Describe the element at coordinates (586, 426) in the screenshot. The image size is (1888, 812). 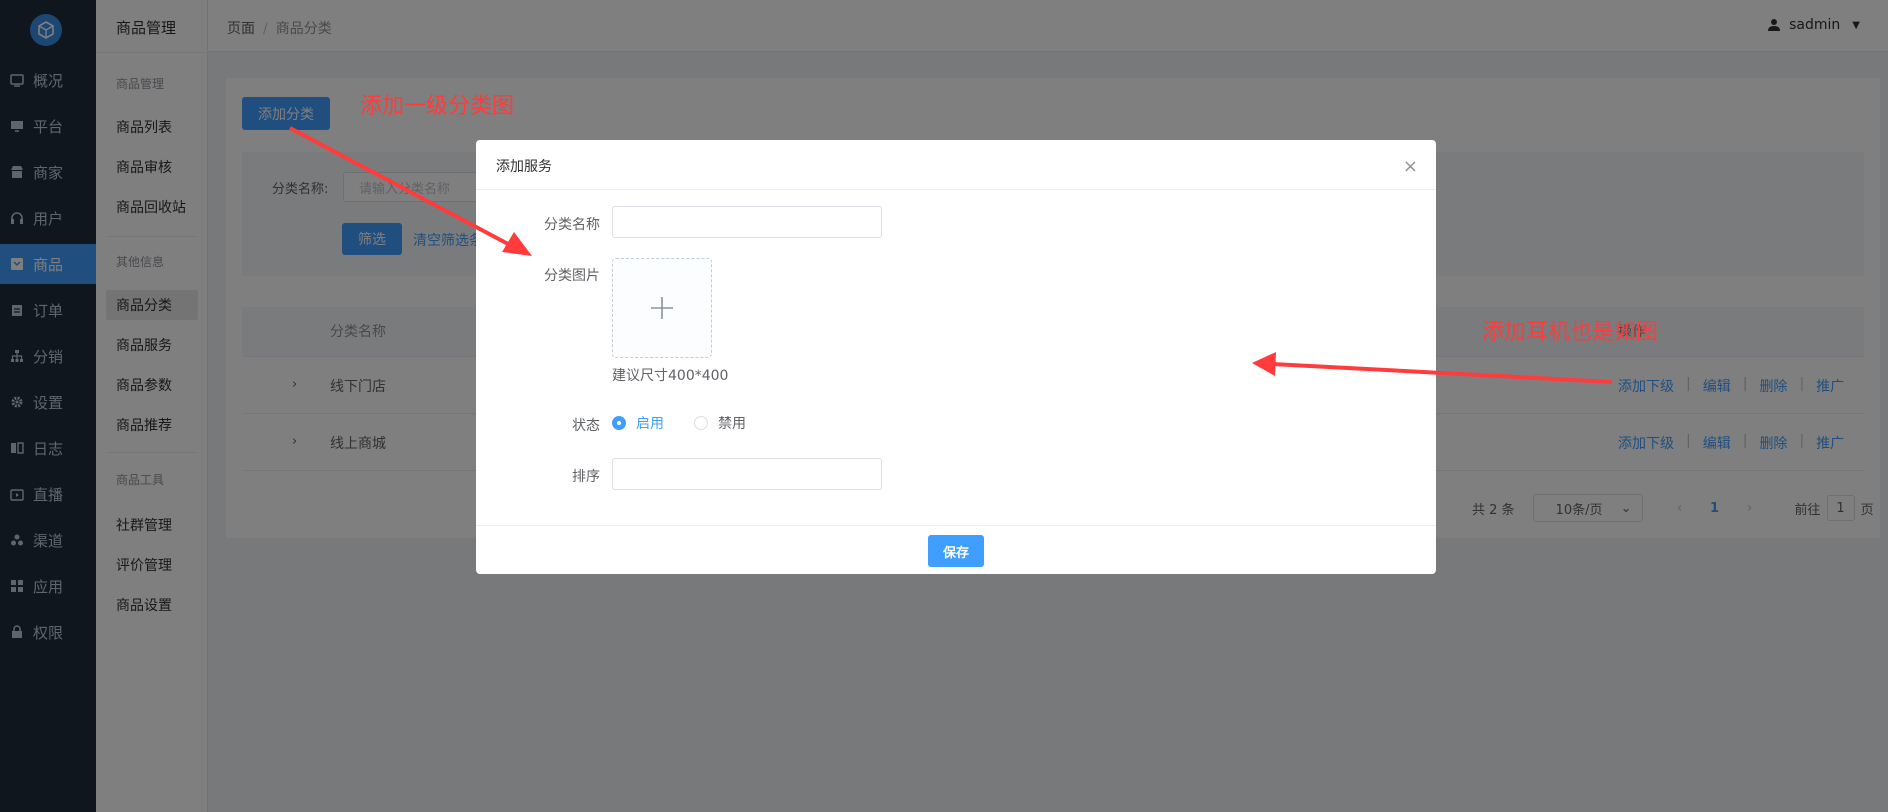
I see `status-label: 状态` at that location.